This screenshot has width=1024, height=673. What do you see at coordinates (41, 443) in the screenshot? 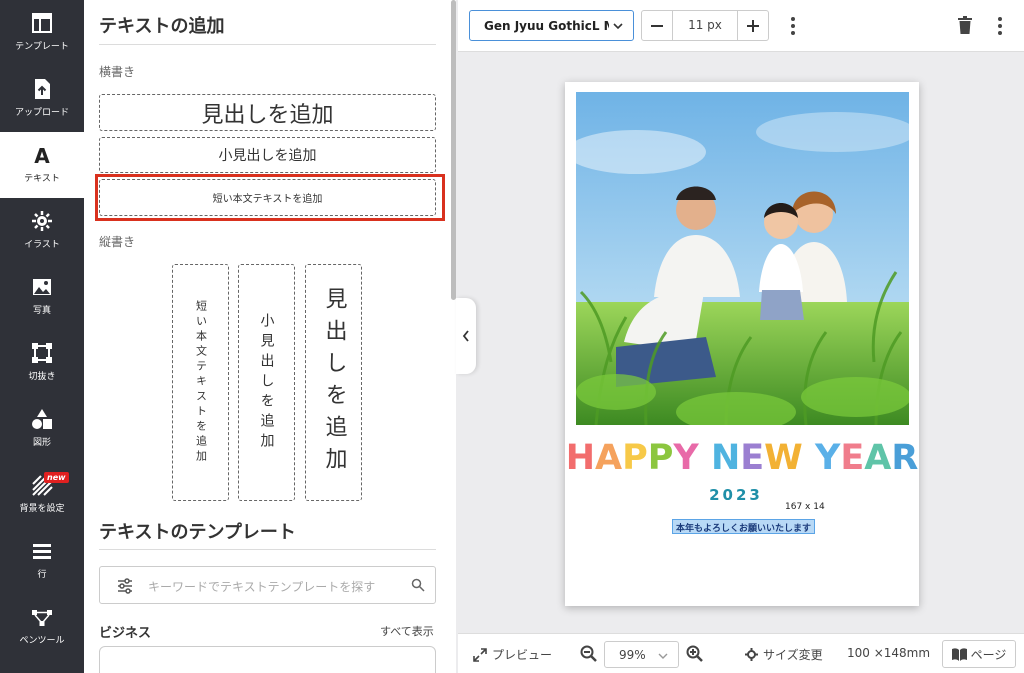
I see `rail-label-shapes: 図形` at bounding box center [41, 443].